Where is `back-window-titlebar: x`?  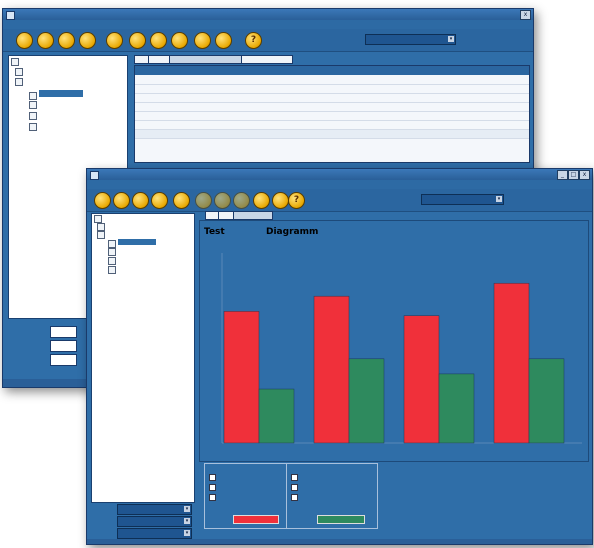
back-window-titlebar: x is located at coordinates (268, 14).